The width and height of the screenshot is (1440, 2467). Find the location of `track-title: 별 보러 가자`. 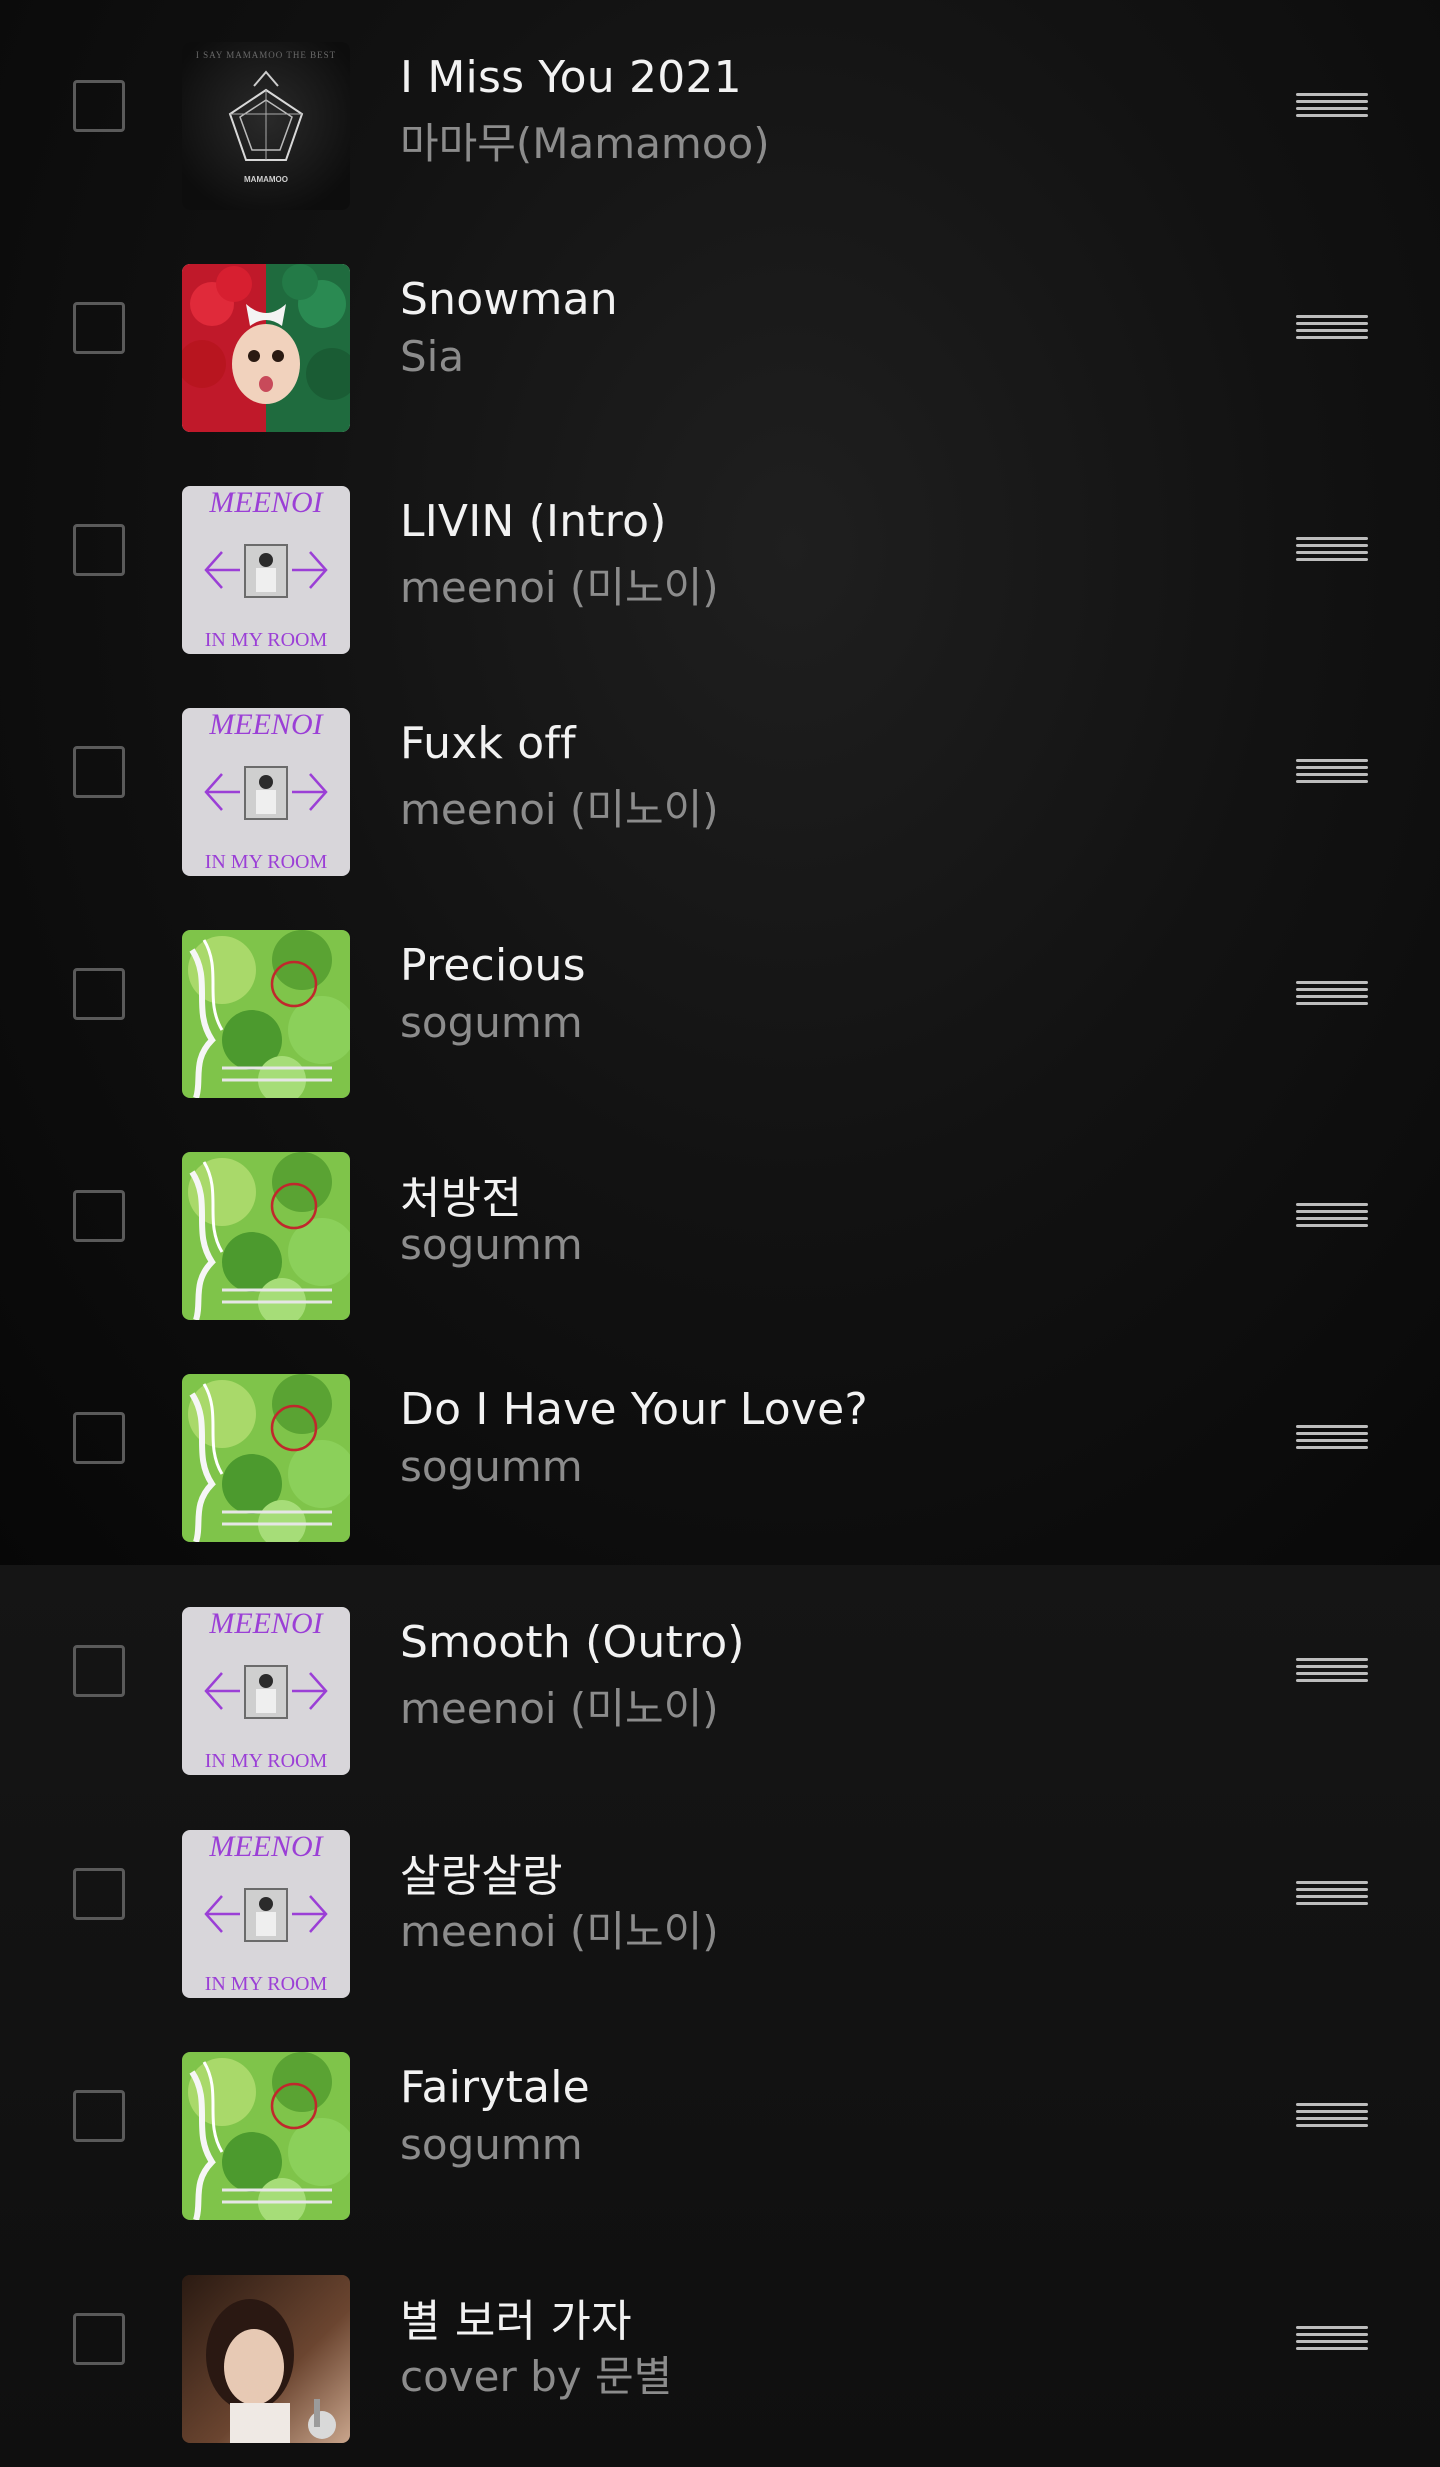

track-title: 별 보러 가자 is located at coordinates (516, 2321).